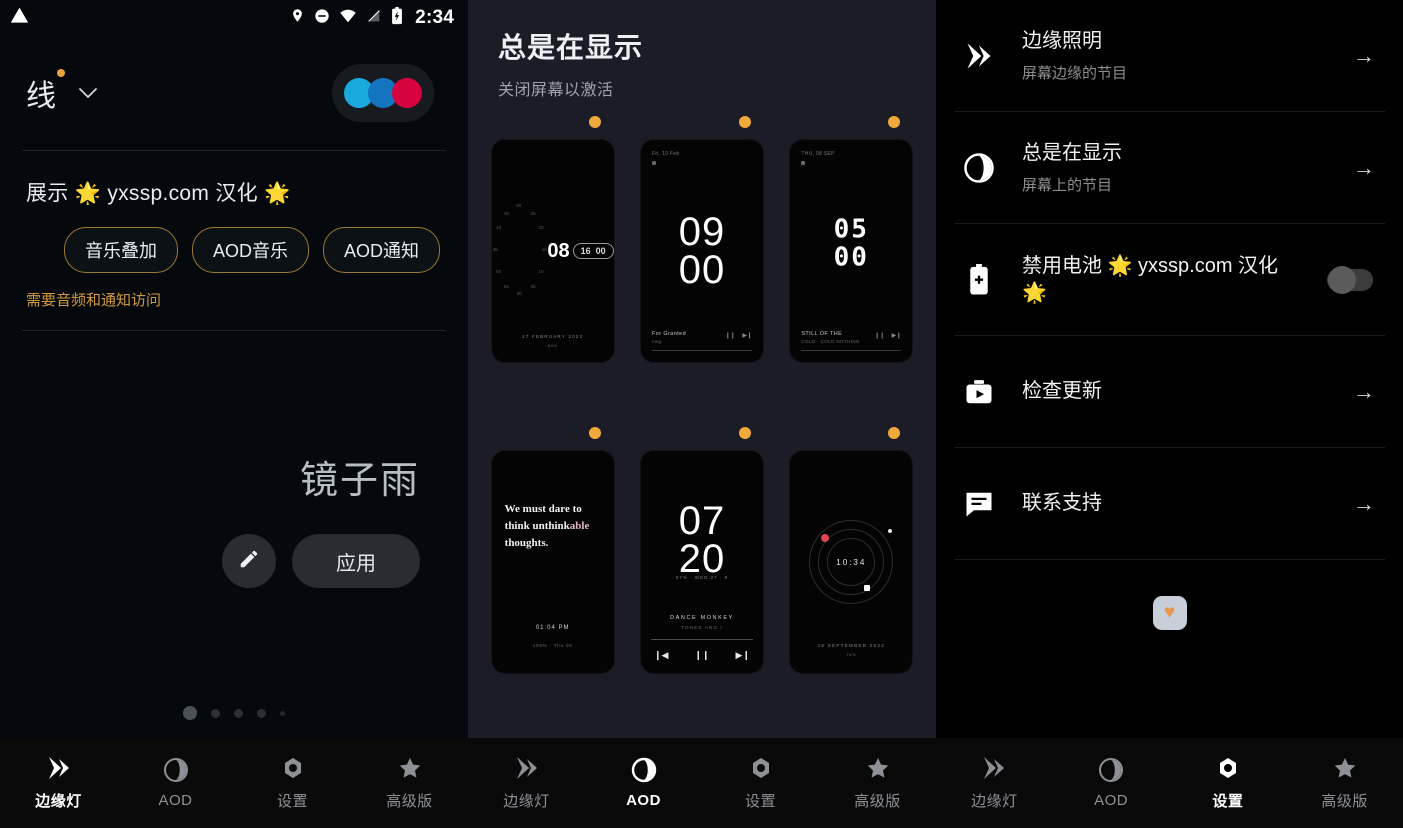 The height and width of the screenshot is (828, 1403). I want to click on dial-ring: 30 35 25 40 20 45 15 50 10 55 05 00, so click(520, 250).